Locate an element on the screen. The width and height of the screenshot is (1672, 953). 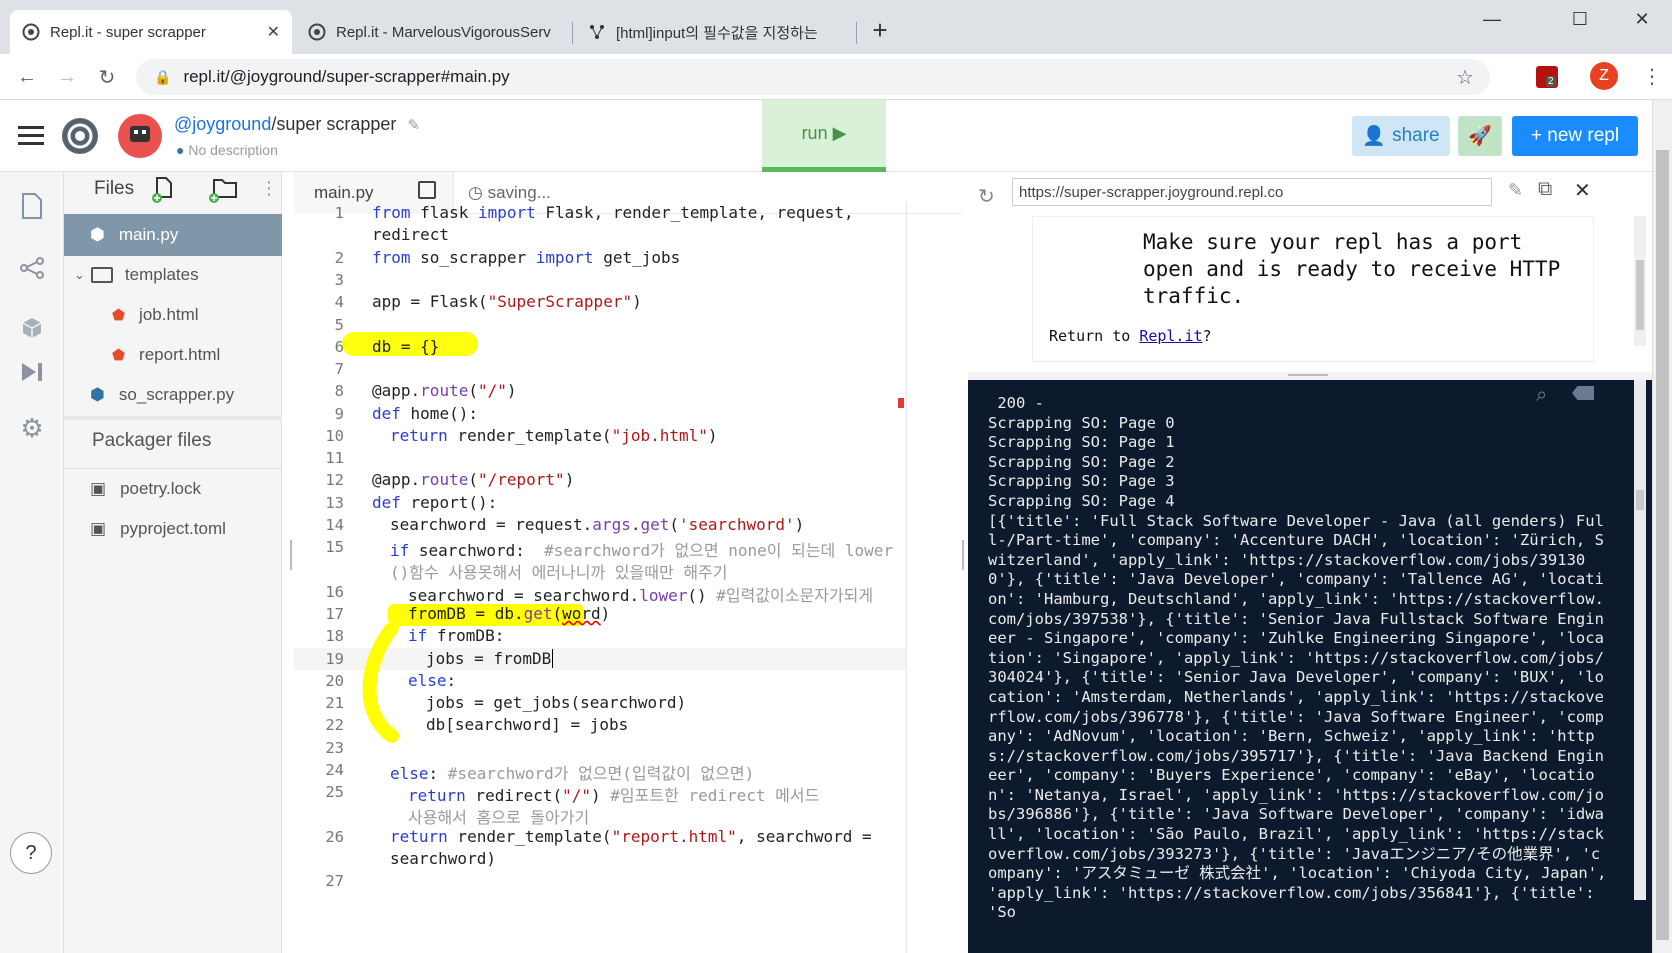
maximize-icon: ☐ is located at coordinates (1580, 19).